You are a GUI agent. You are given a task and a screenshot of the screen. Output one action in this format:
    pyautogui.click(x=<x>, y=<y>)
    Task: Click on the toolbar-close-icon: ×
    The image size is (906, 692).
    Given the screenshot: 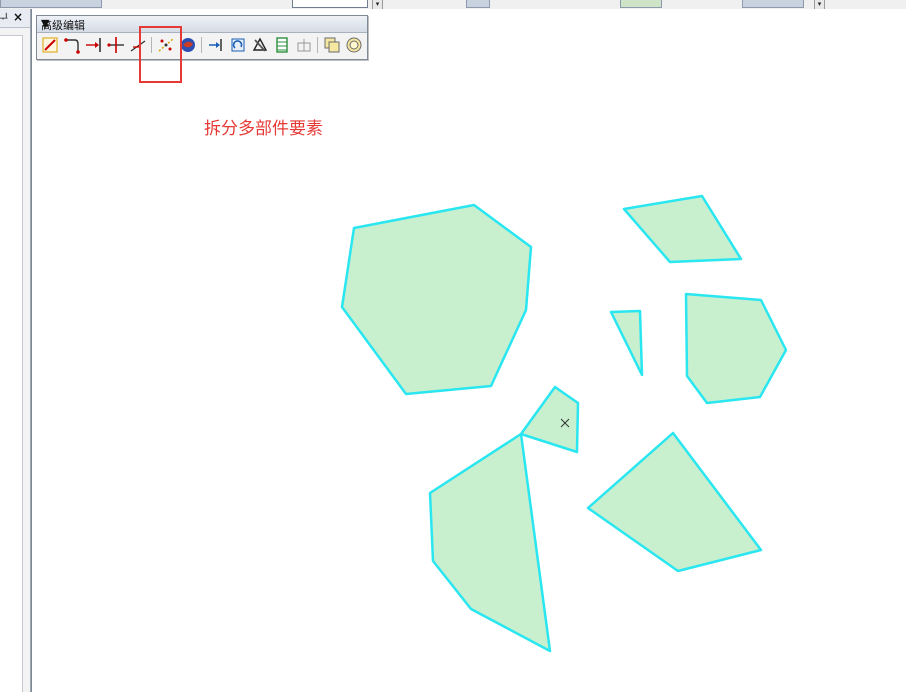 What is the action you would take?
    pyautogui.click(x=45, y=23)
    